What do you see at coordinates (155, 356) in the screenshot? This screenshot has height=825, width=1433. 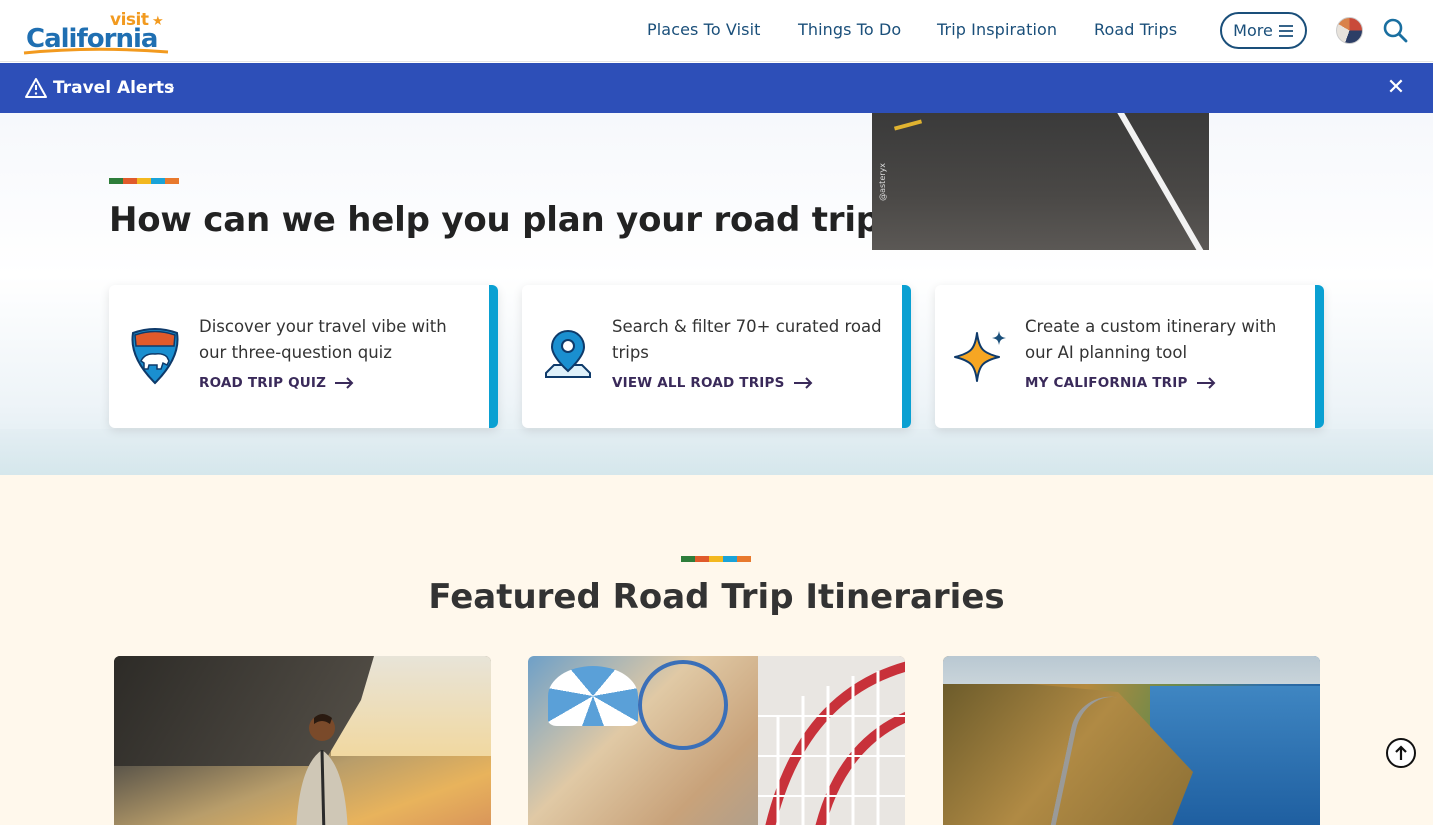 I see `bear-shield-icon` at bounding box center [155, 356].